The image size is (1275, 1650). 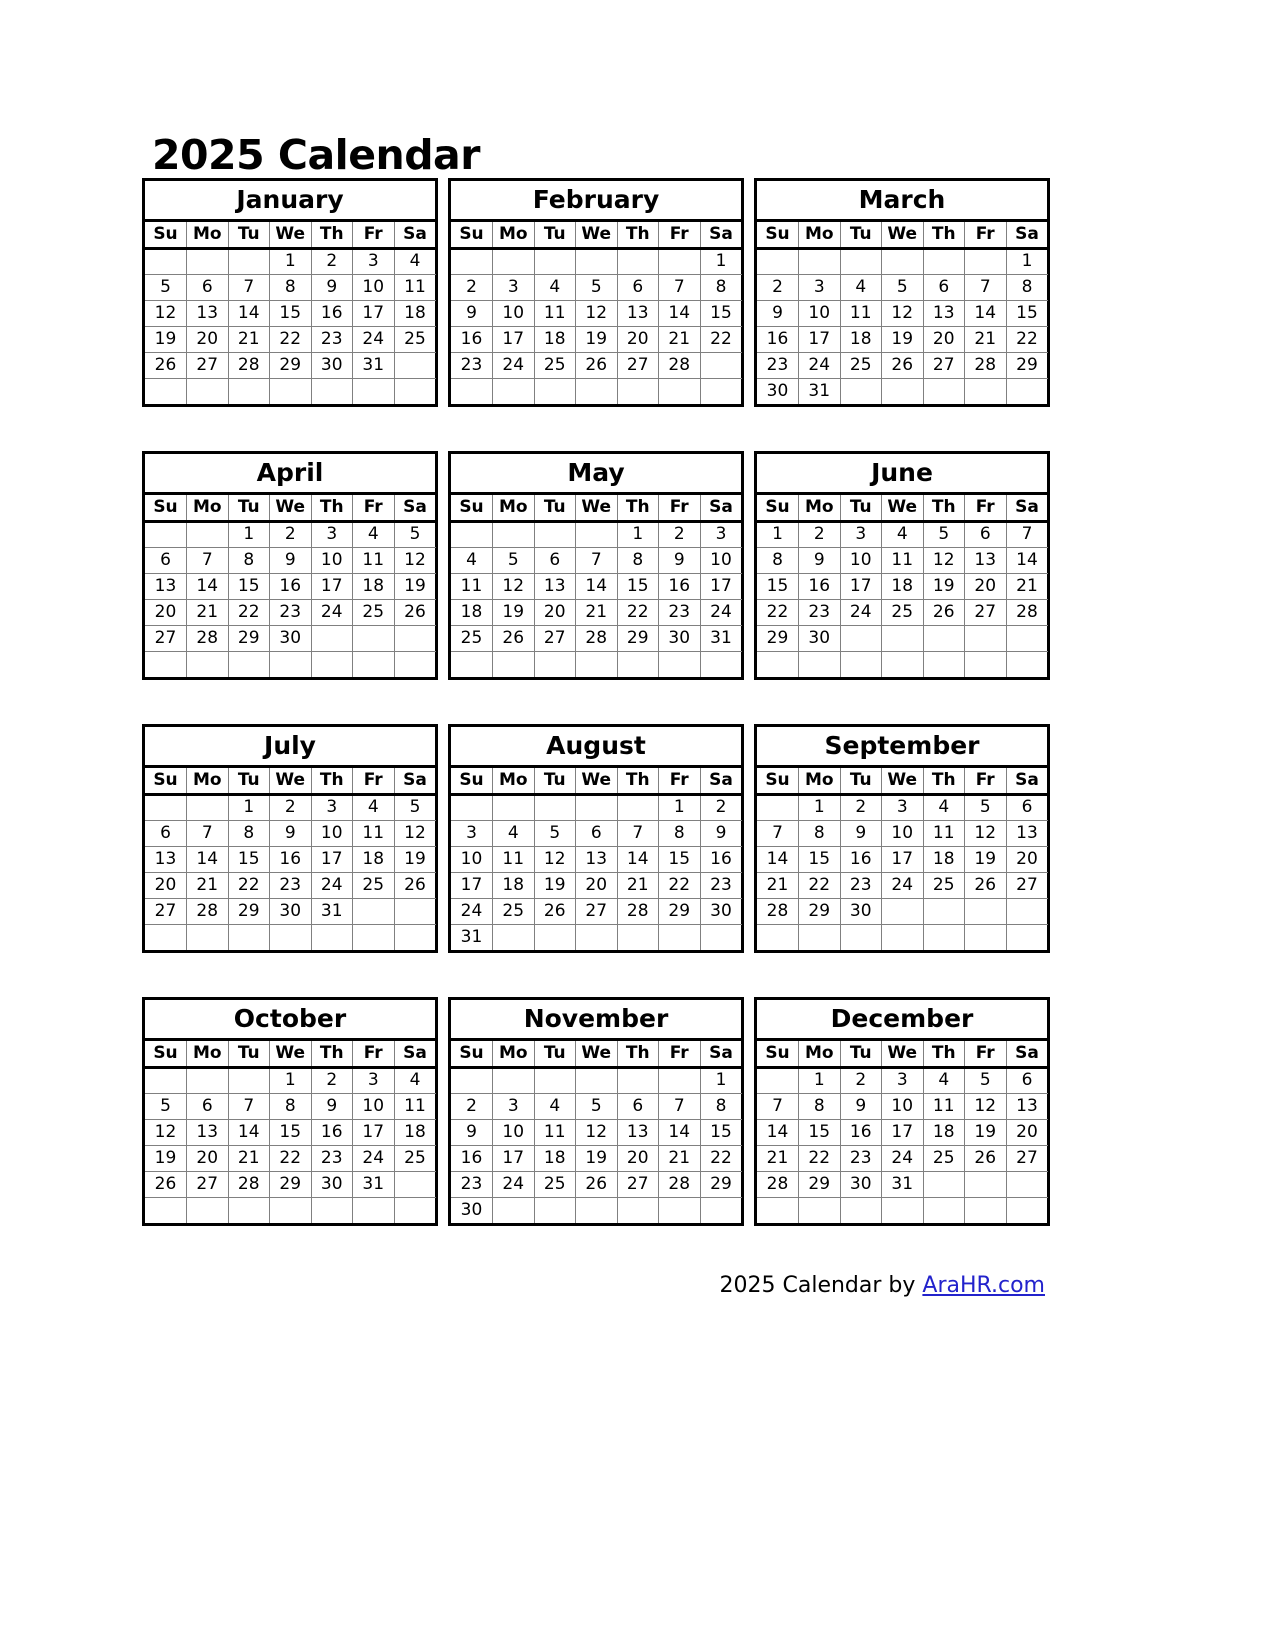 What do you see at coordinates (331, 885) in the screenshot?
I see `day-cell: 24` at bounding box center [331, 885].